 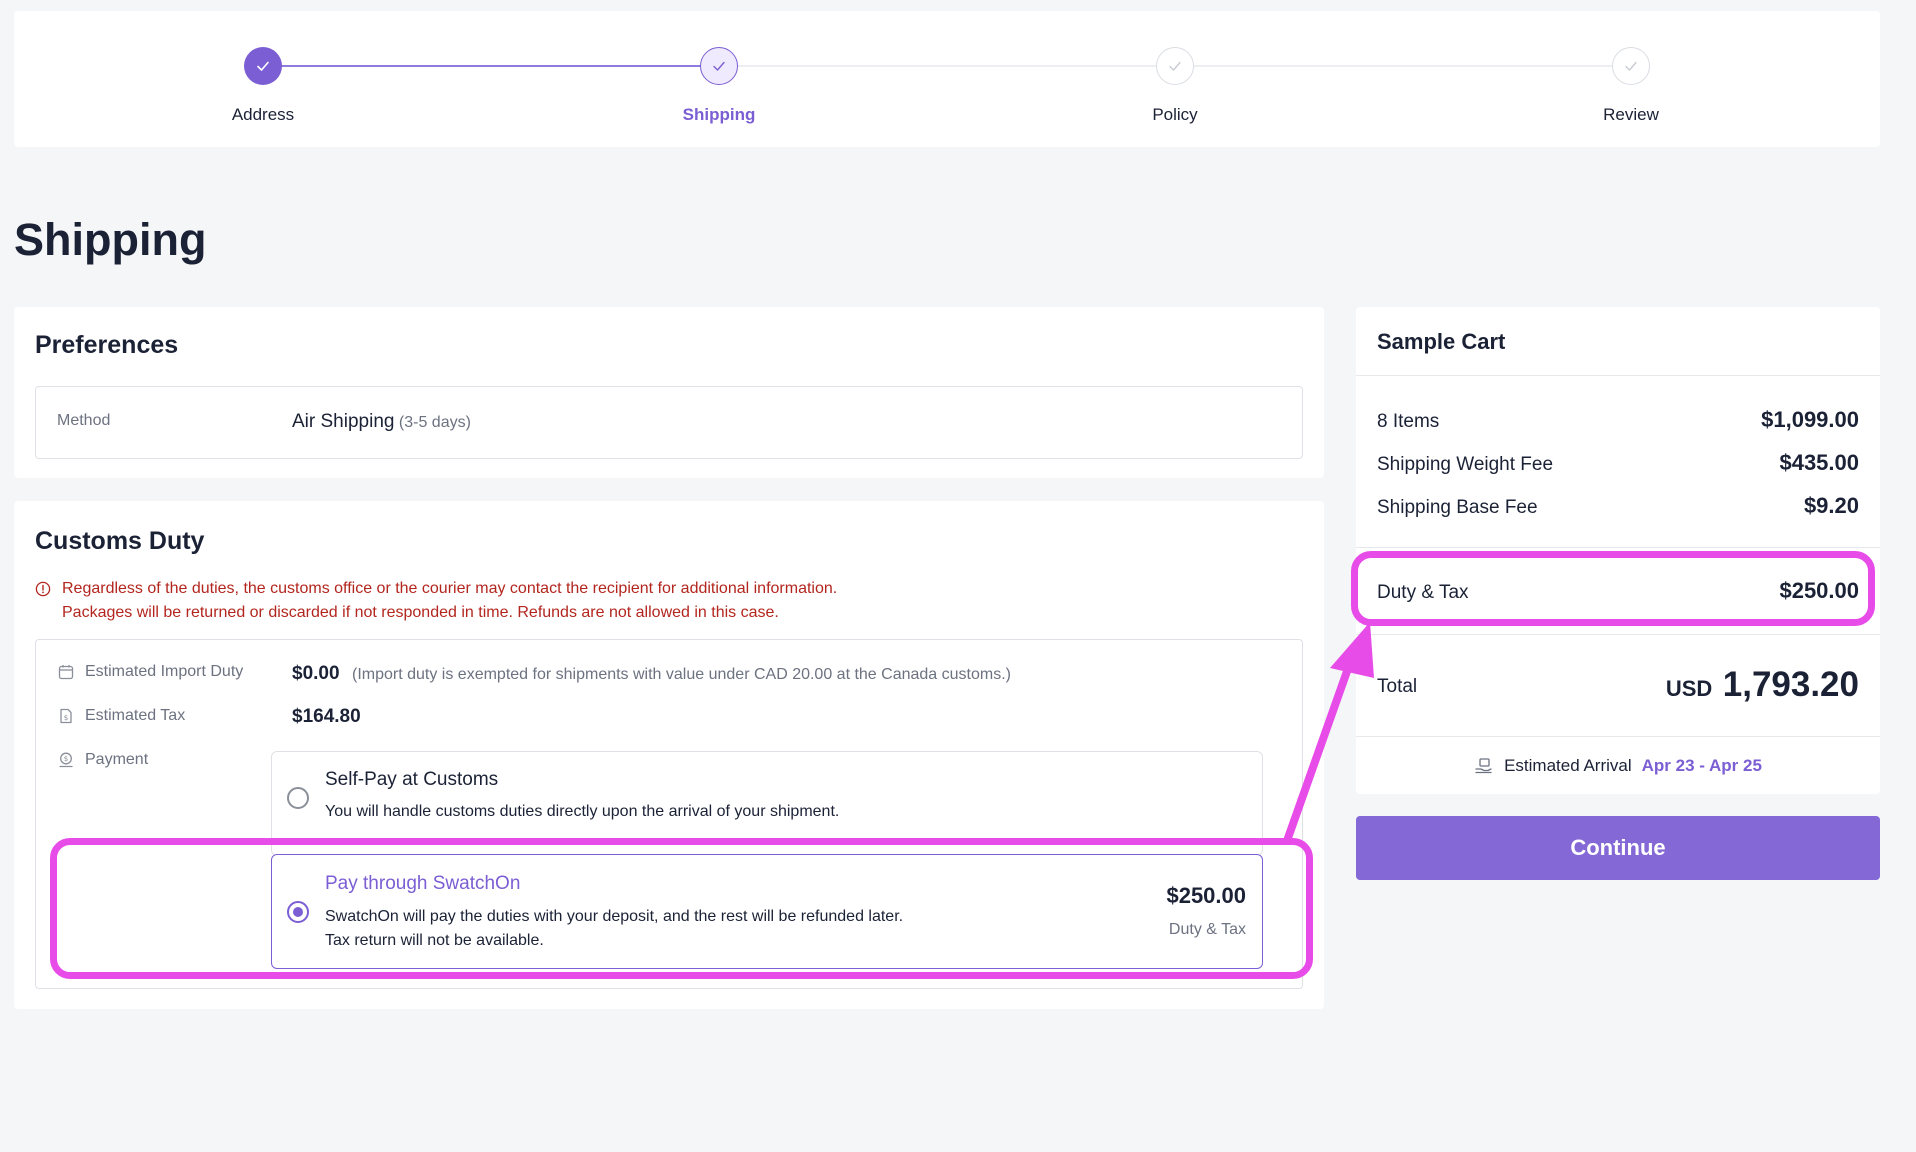 What do you see at coordinates (1819, 590) in the screenshot?
I see `cart-row-value: $250.00` at bounding box center [1819, 590].